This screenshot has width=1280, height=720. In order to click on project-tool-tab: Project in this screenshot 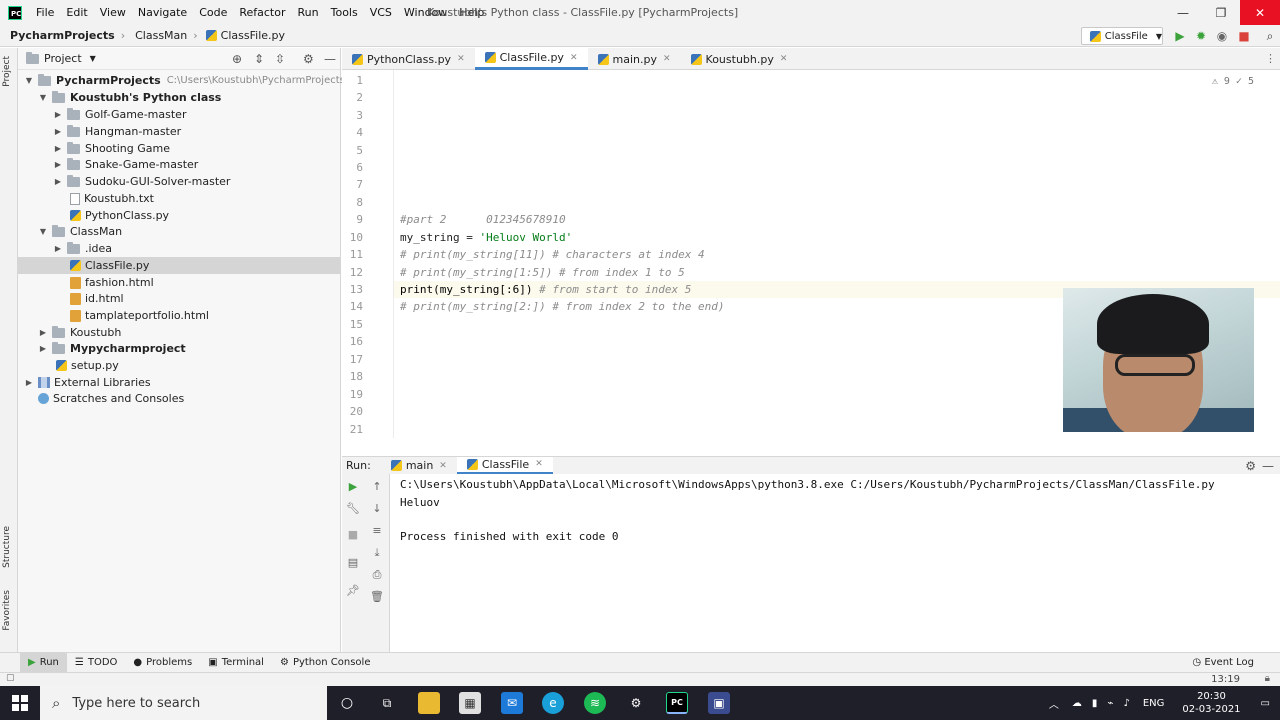, I will do `click(7, 71)`.